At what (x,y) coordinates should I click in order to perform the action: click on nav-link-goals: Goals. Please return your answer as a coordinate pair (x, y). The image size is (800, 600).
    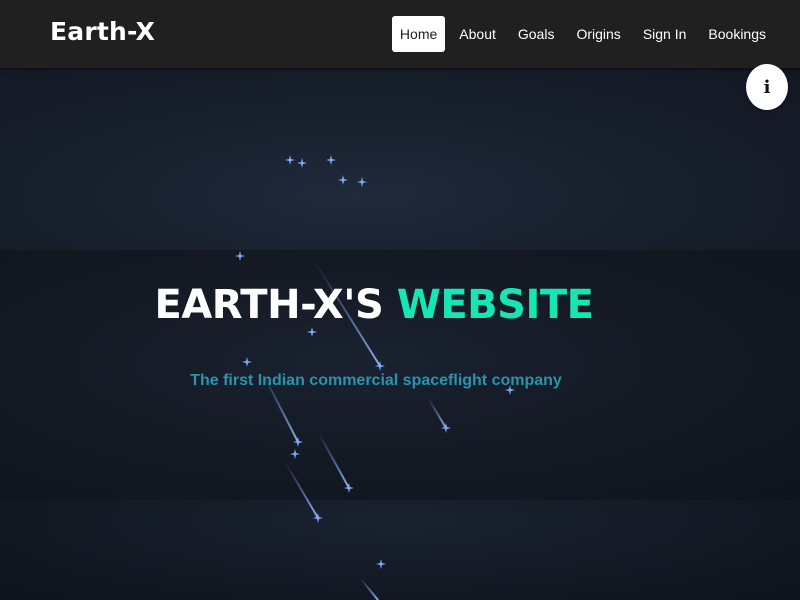
    Looking at the image, I should click on (536, 34).